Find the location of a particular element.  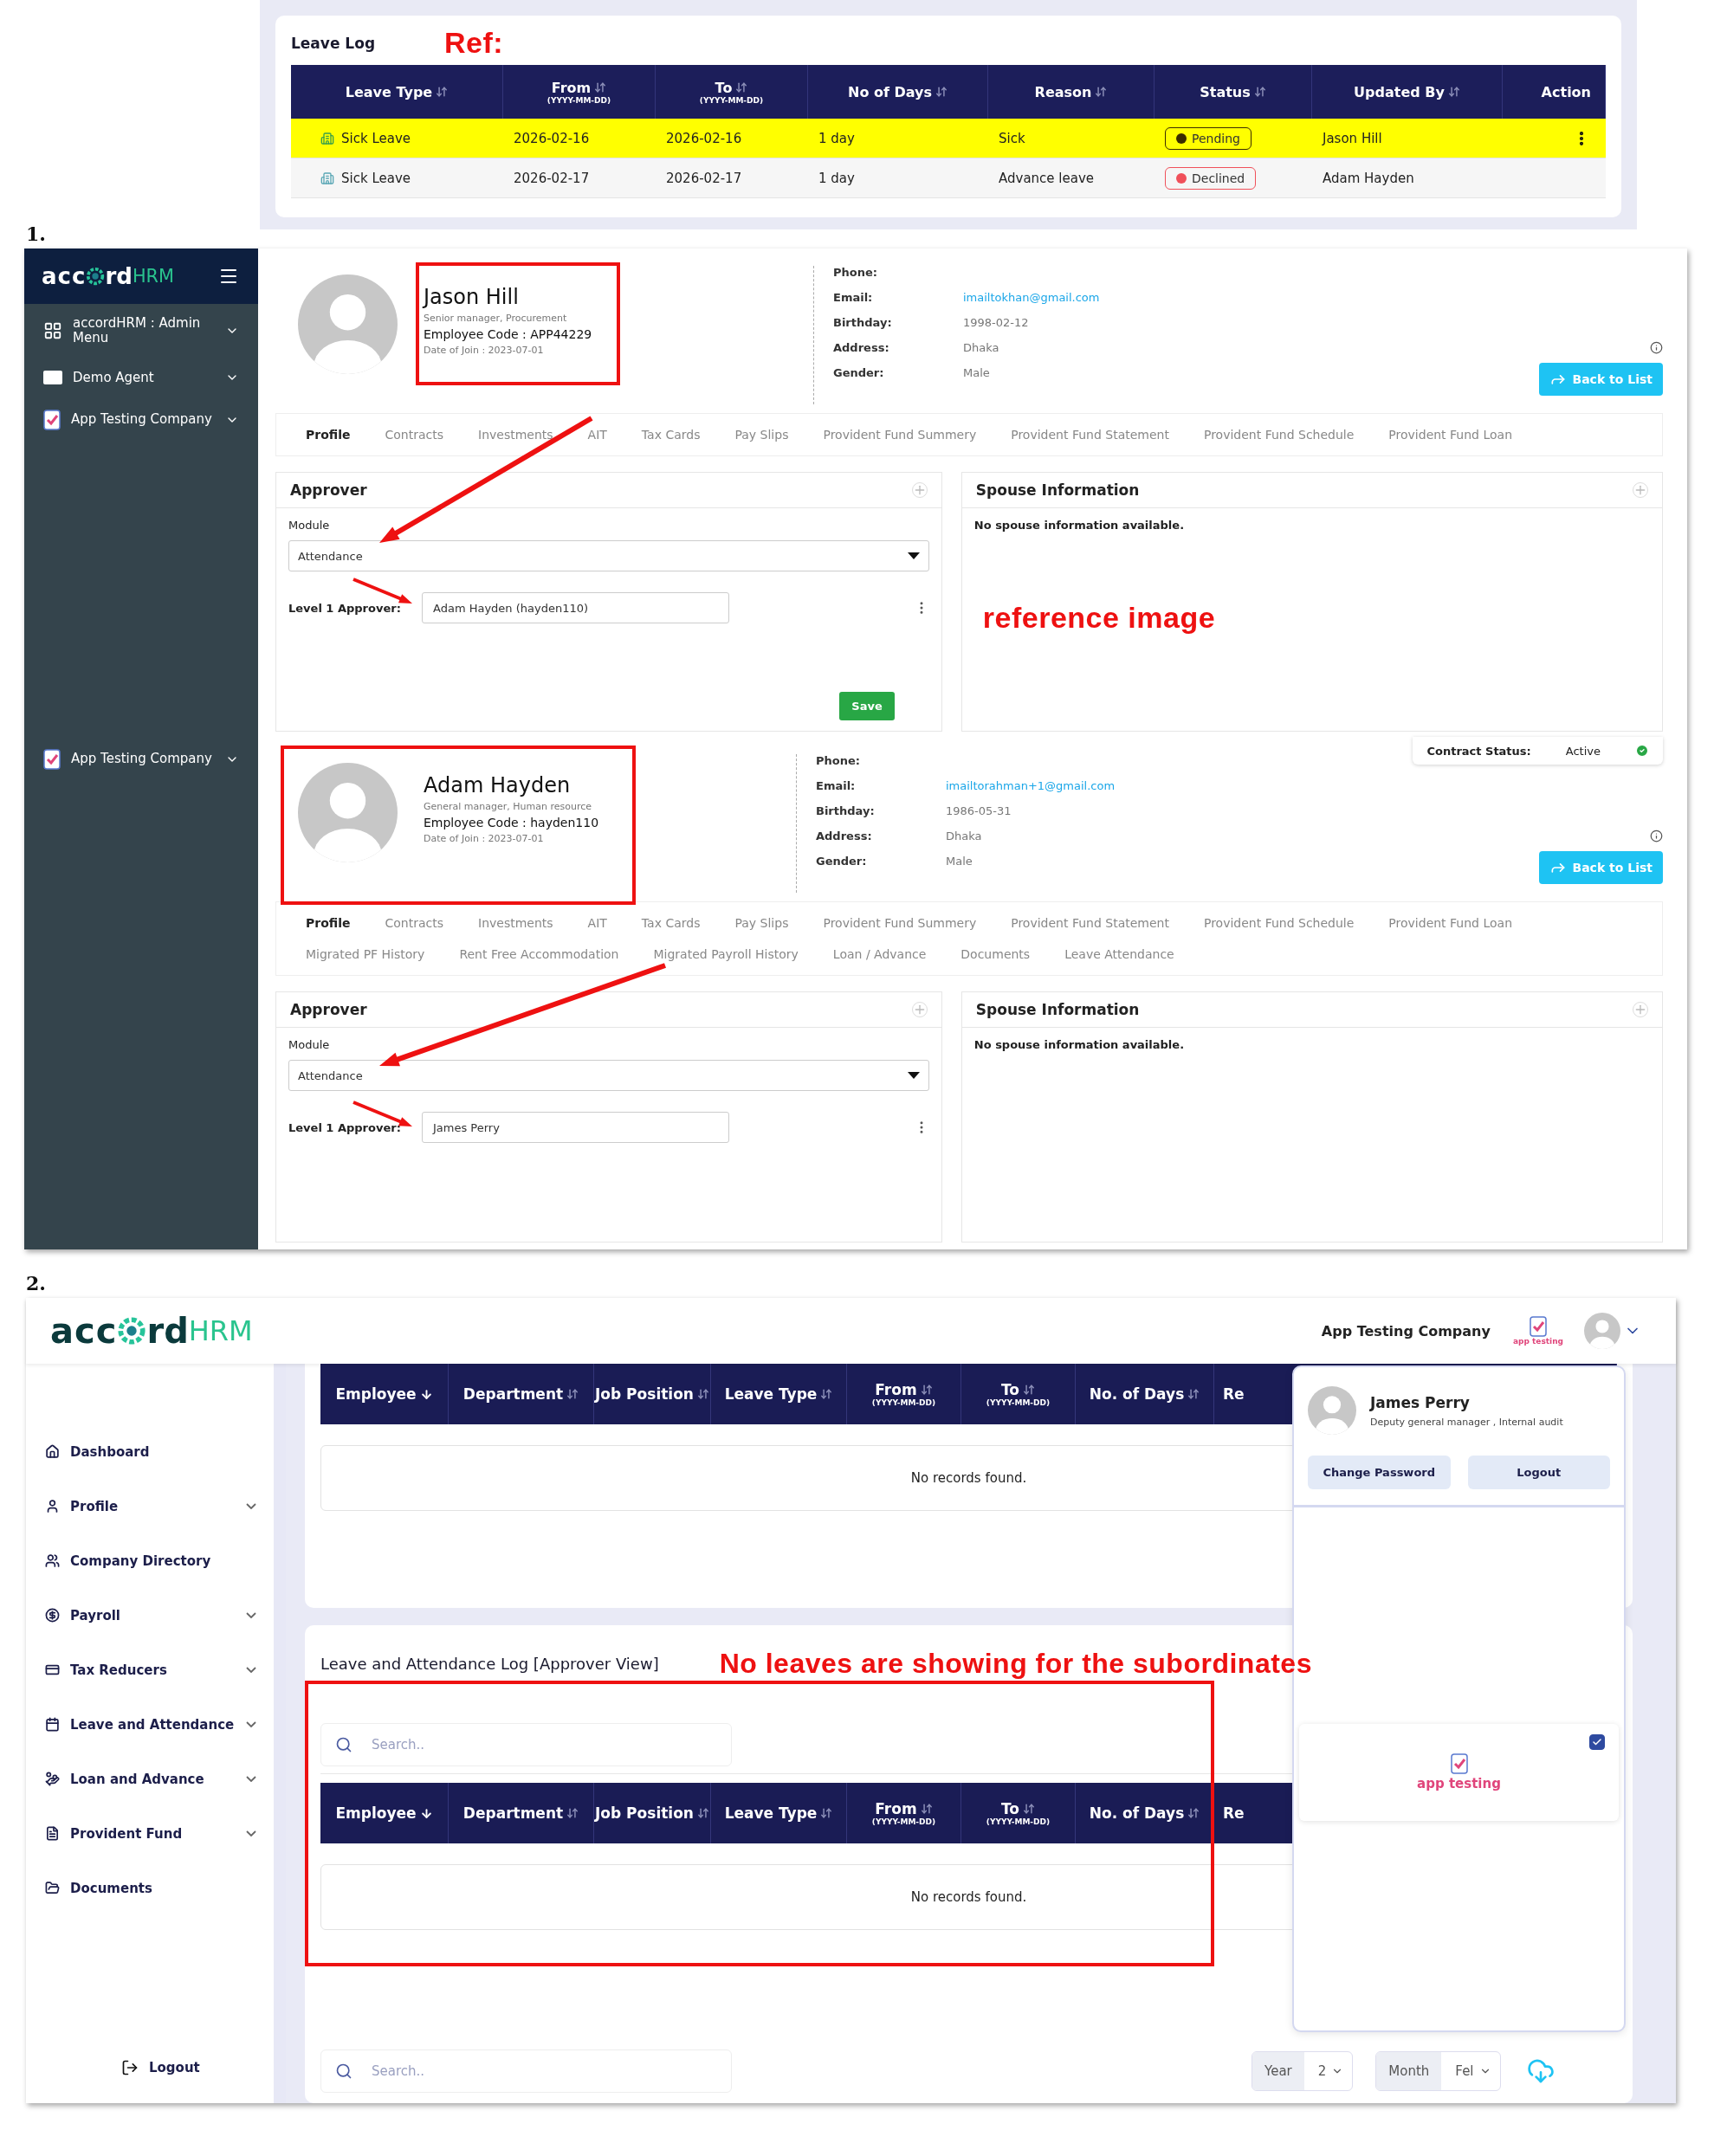

detail-value: 1986-05-31 is located at coordinates (979, 810).